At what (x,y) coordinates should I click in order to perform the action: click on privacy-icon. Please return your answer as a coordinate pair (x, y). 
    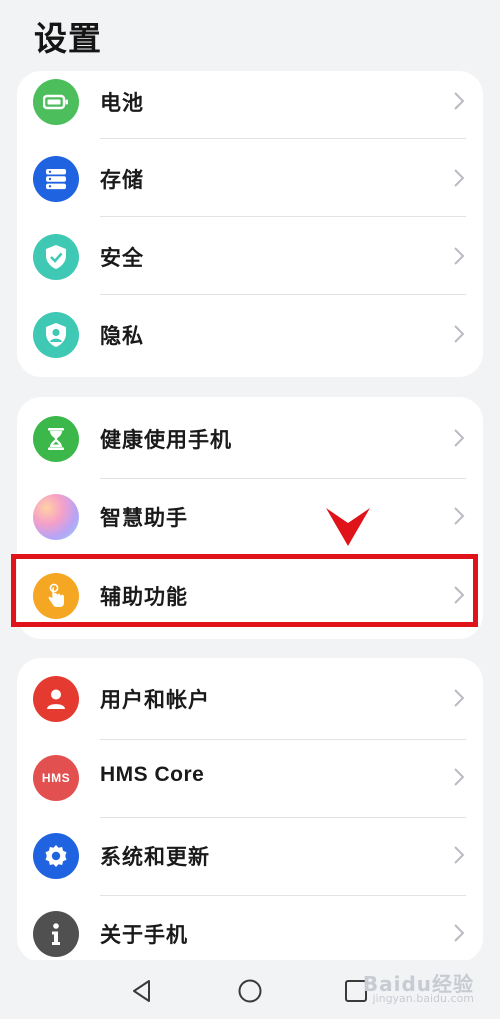
    Looking at the image, I should click on (56, 335).